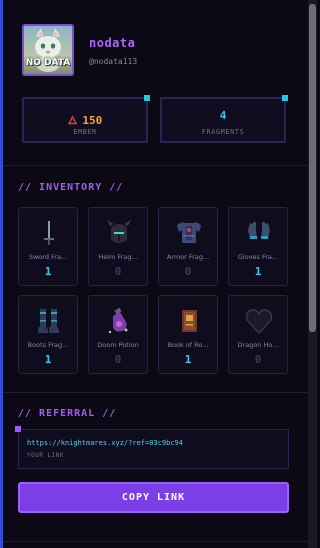 The width and height of the screenshot is (320, 548). What do you see at coordinates (119, 231) in the screenshot?
I see `helm-icon` at bounding box center [119, 231].